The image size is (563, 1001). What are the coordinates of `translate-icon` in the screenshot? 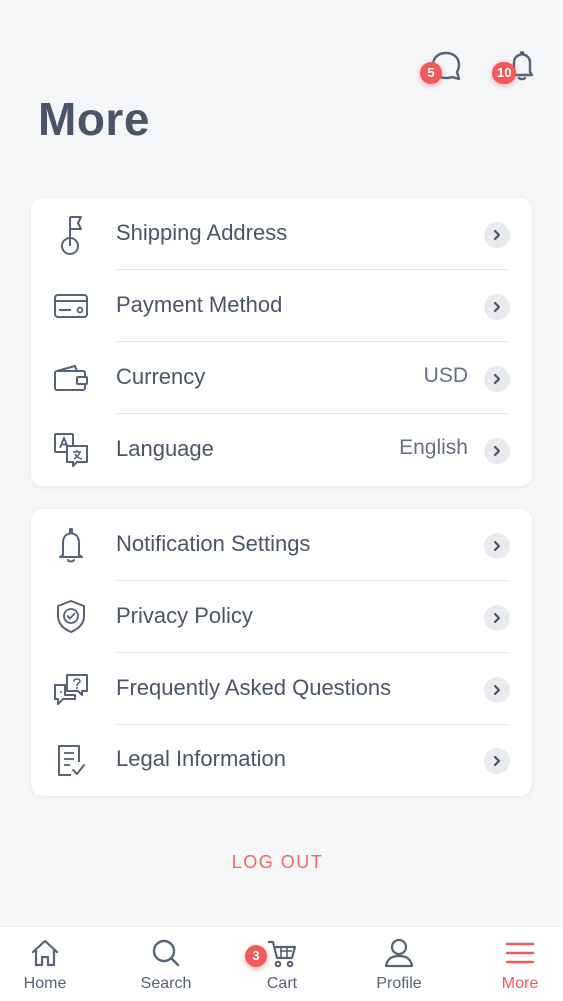 It's located at (71, 450).